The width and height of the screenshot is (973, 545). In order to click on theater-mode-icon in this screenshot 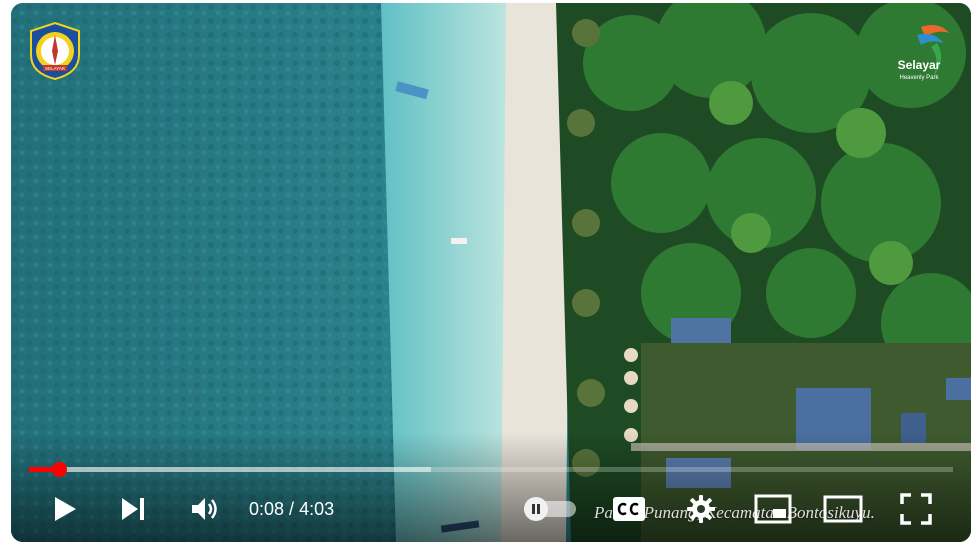, I will do `click(843, 509)`.